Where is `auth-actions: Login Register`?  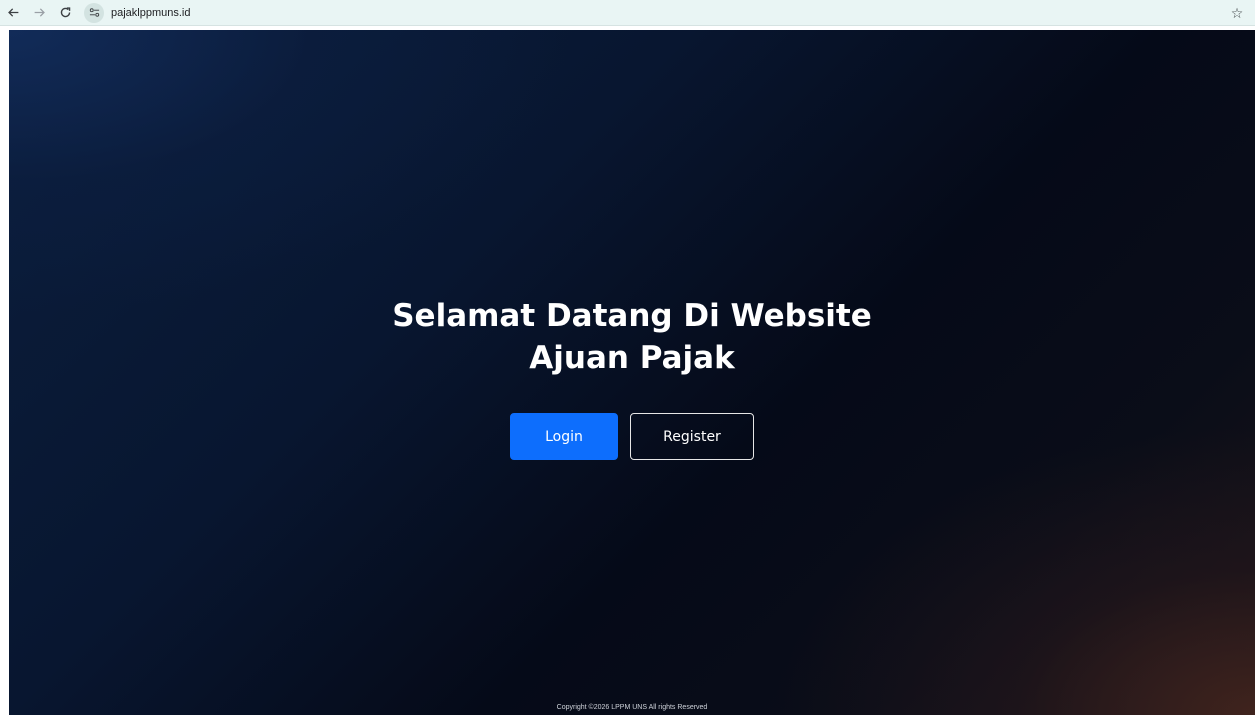 auth-actions: Login Register is located at coordinates (632, 436).